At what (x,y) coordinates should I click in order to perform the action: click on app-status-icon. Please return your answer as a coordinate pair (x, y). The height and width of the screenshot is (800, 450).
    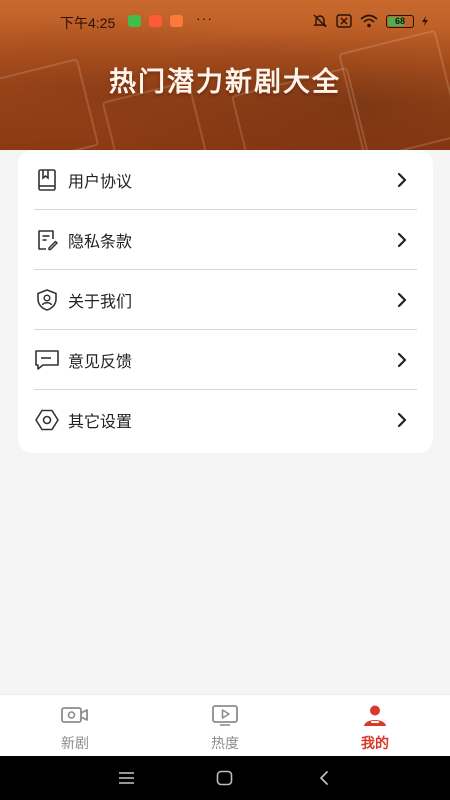
    Looking at the image, I should click on (155, 21).